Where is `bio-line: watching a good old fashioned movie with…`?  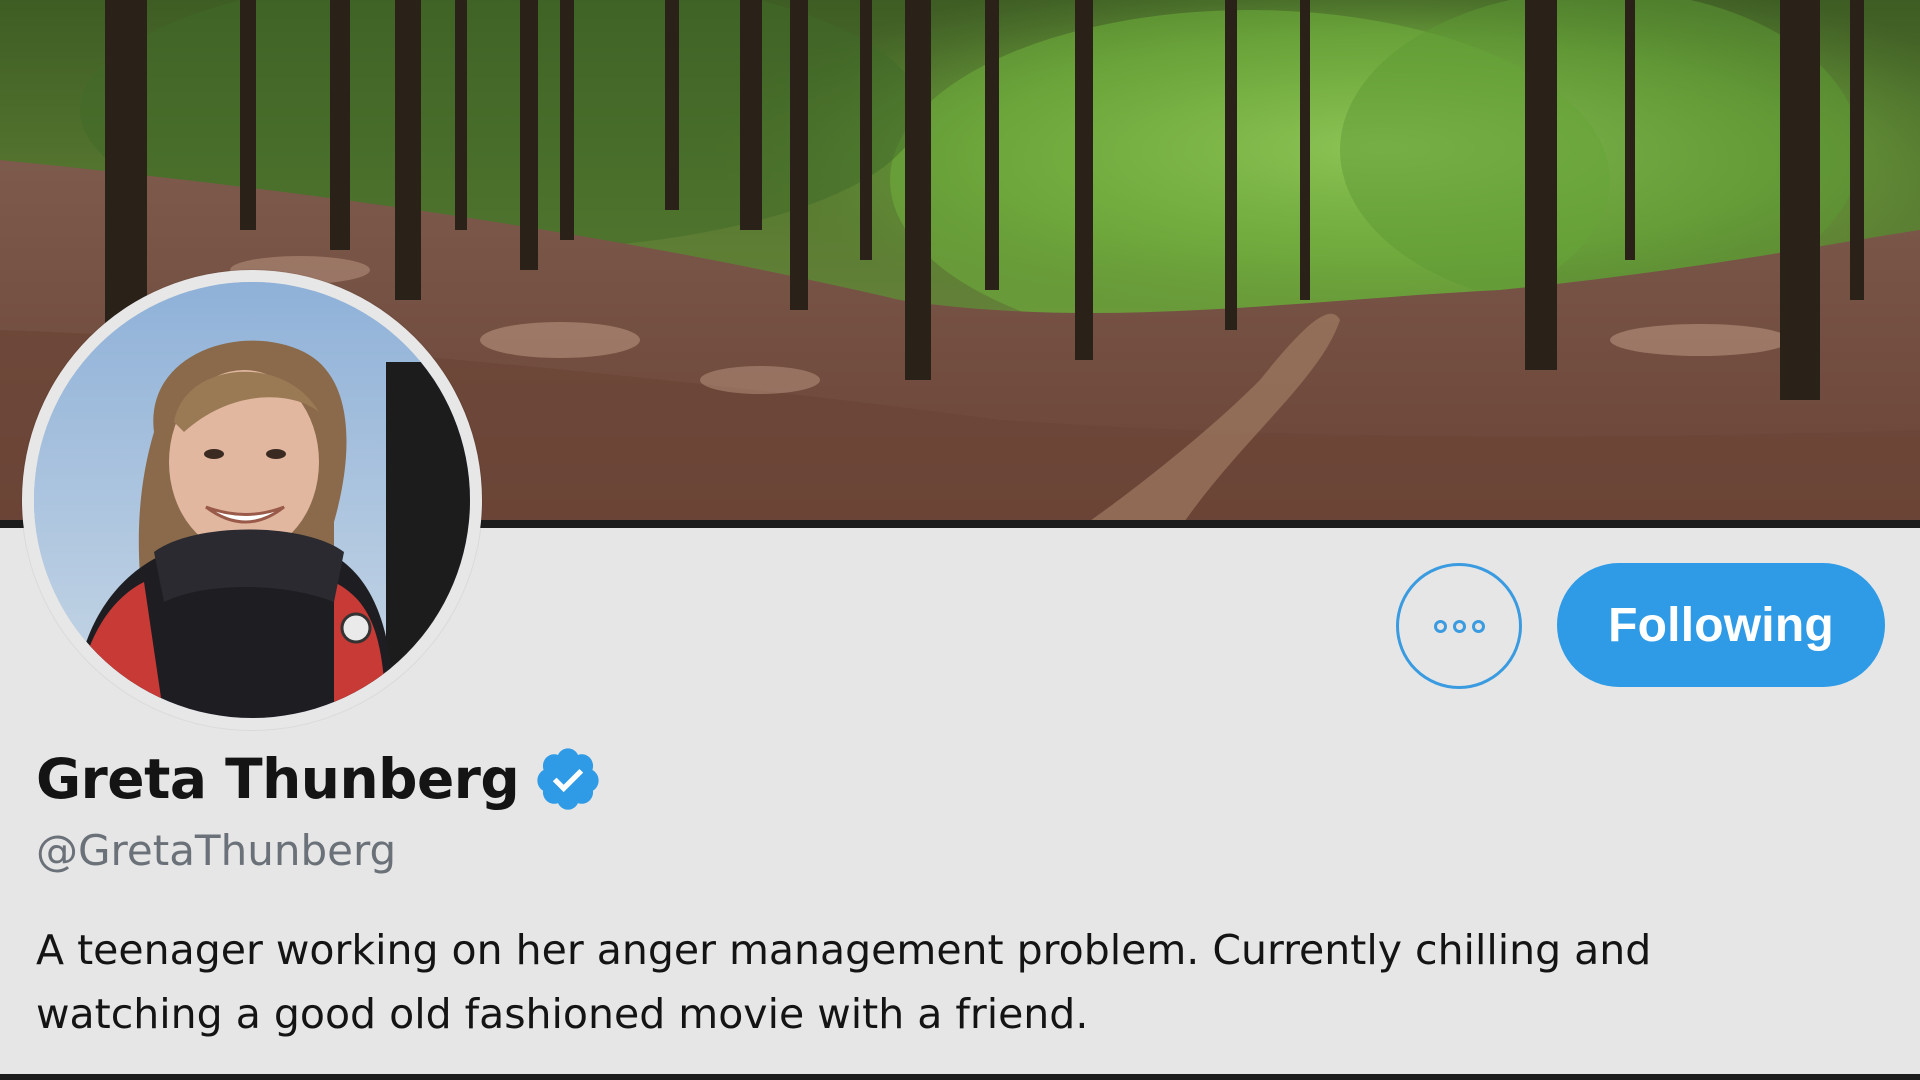
bio-line: watching a good old fashioned movie with… is located at coordinates (562, 1014).